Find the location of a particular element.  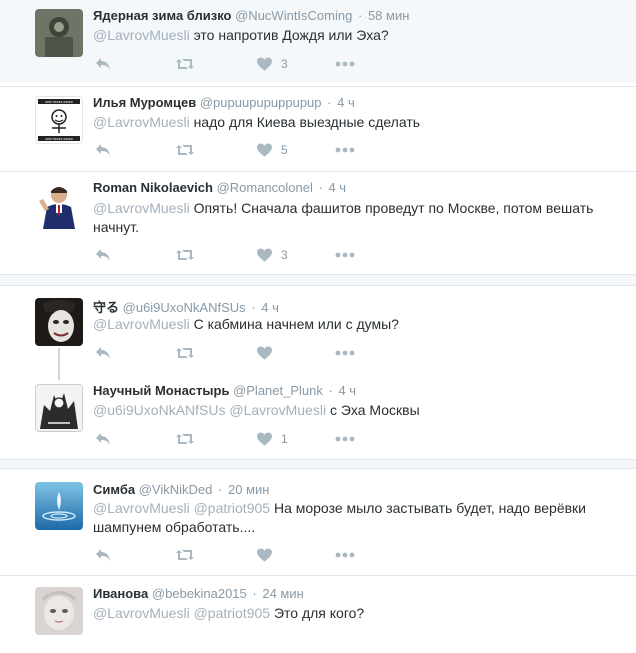

tweet-body: с Эха Москвы is located at coordinates (374, 410).